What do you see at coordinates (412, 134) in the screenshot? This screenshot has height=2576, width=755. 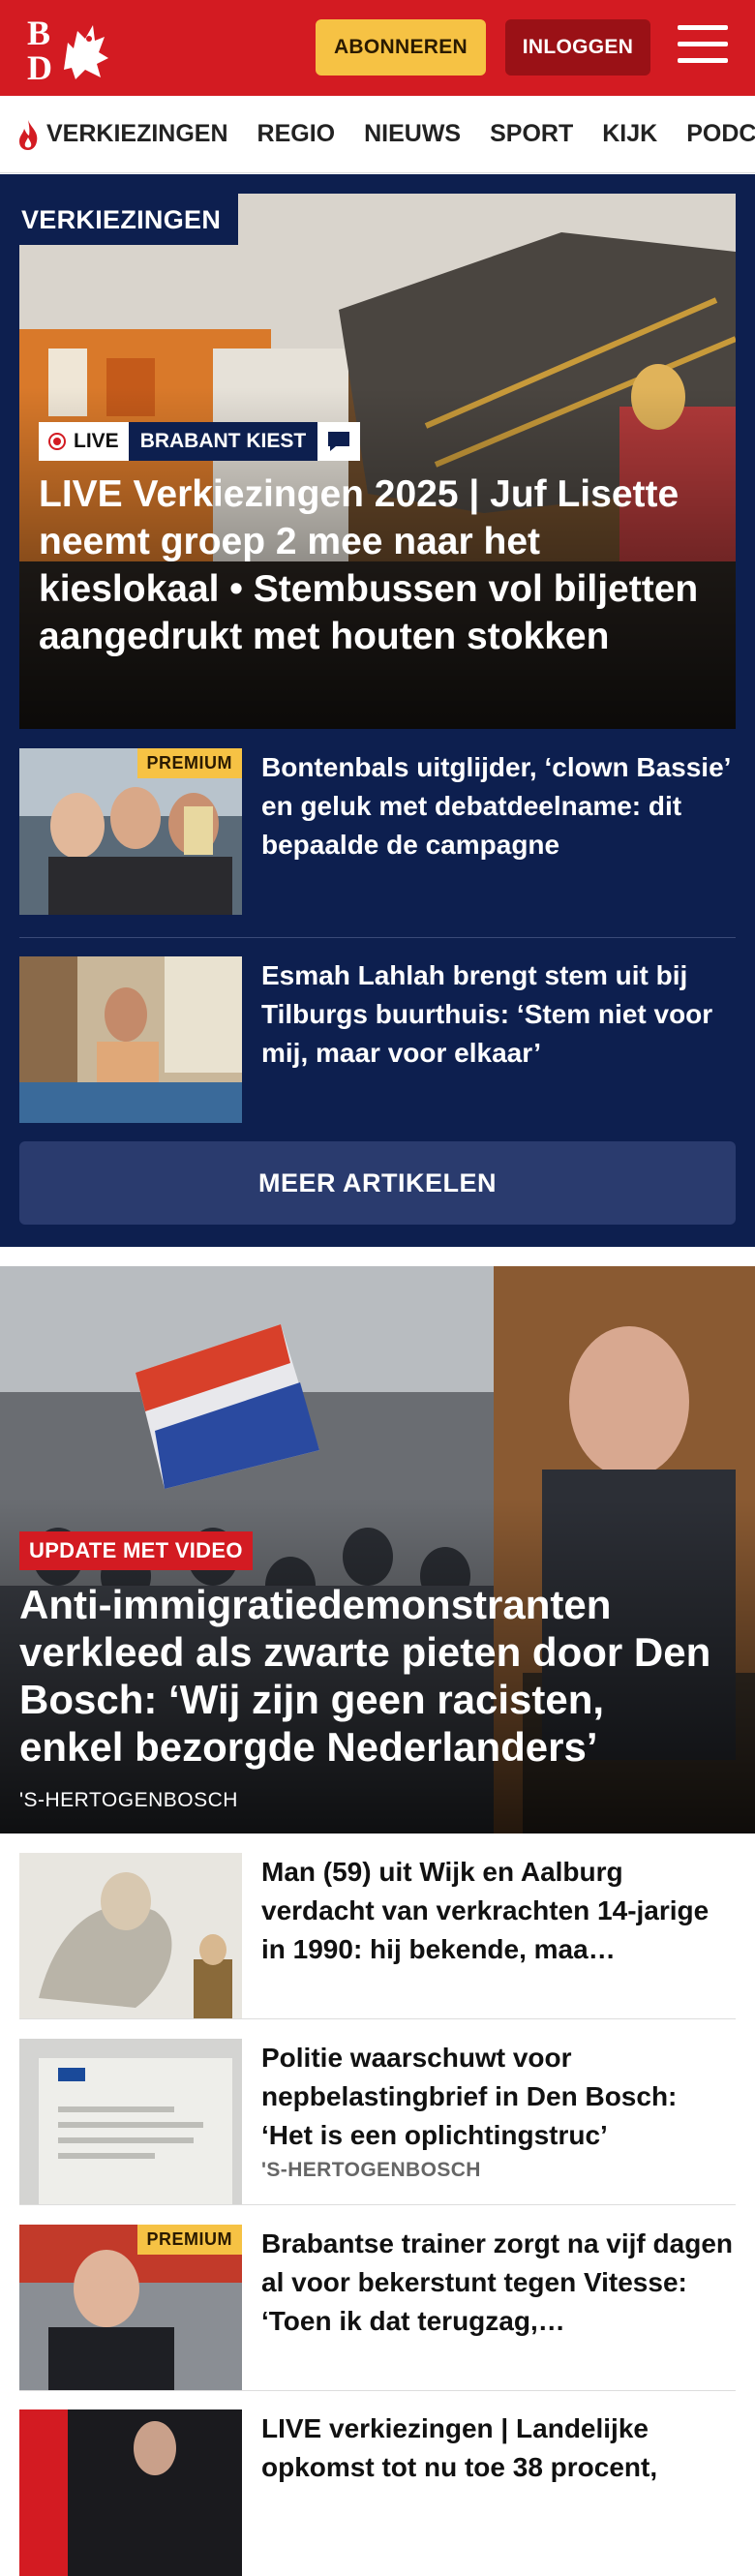 I see `nav-item-nieuws: NIEUWS` at bounding box center [412, 134].